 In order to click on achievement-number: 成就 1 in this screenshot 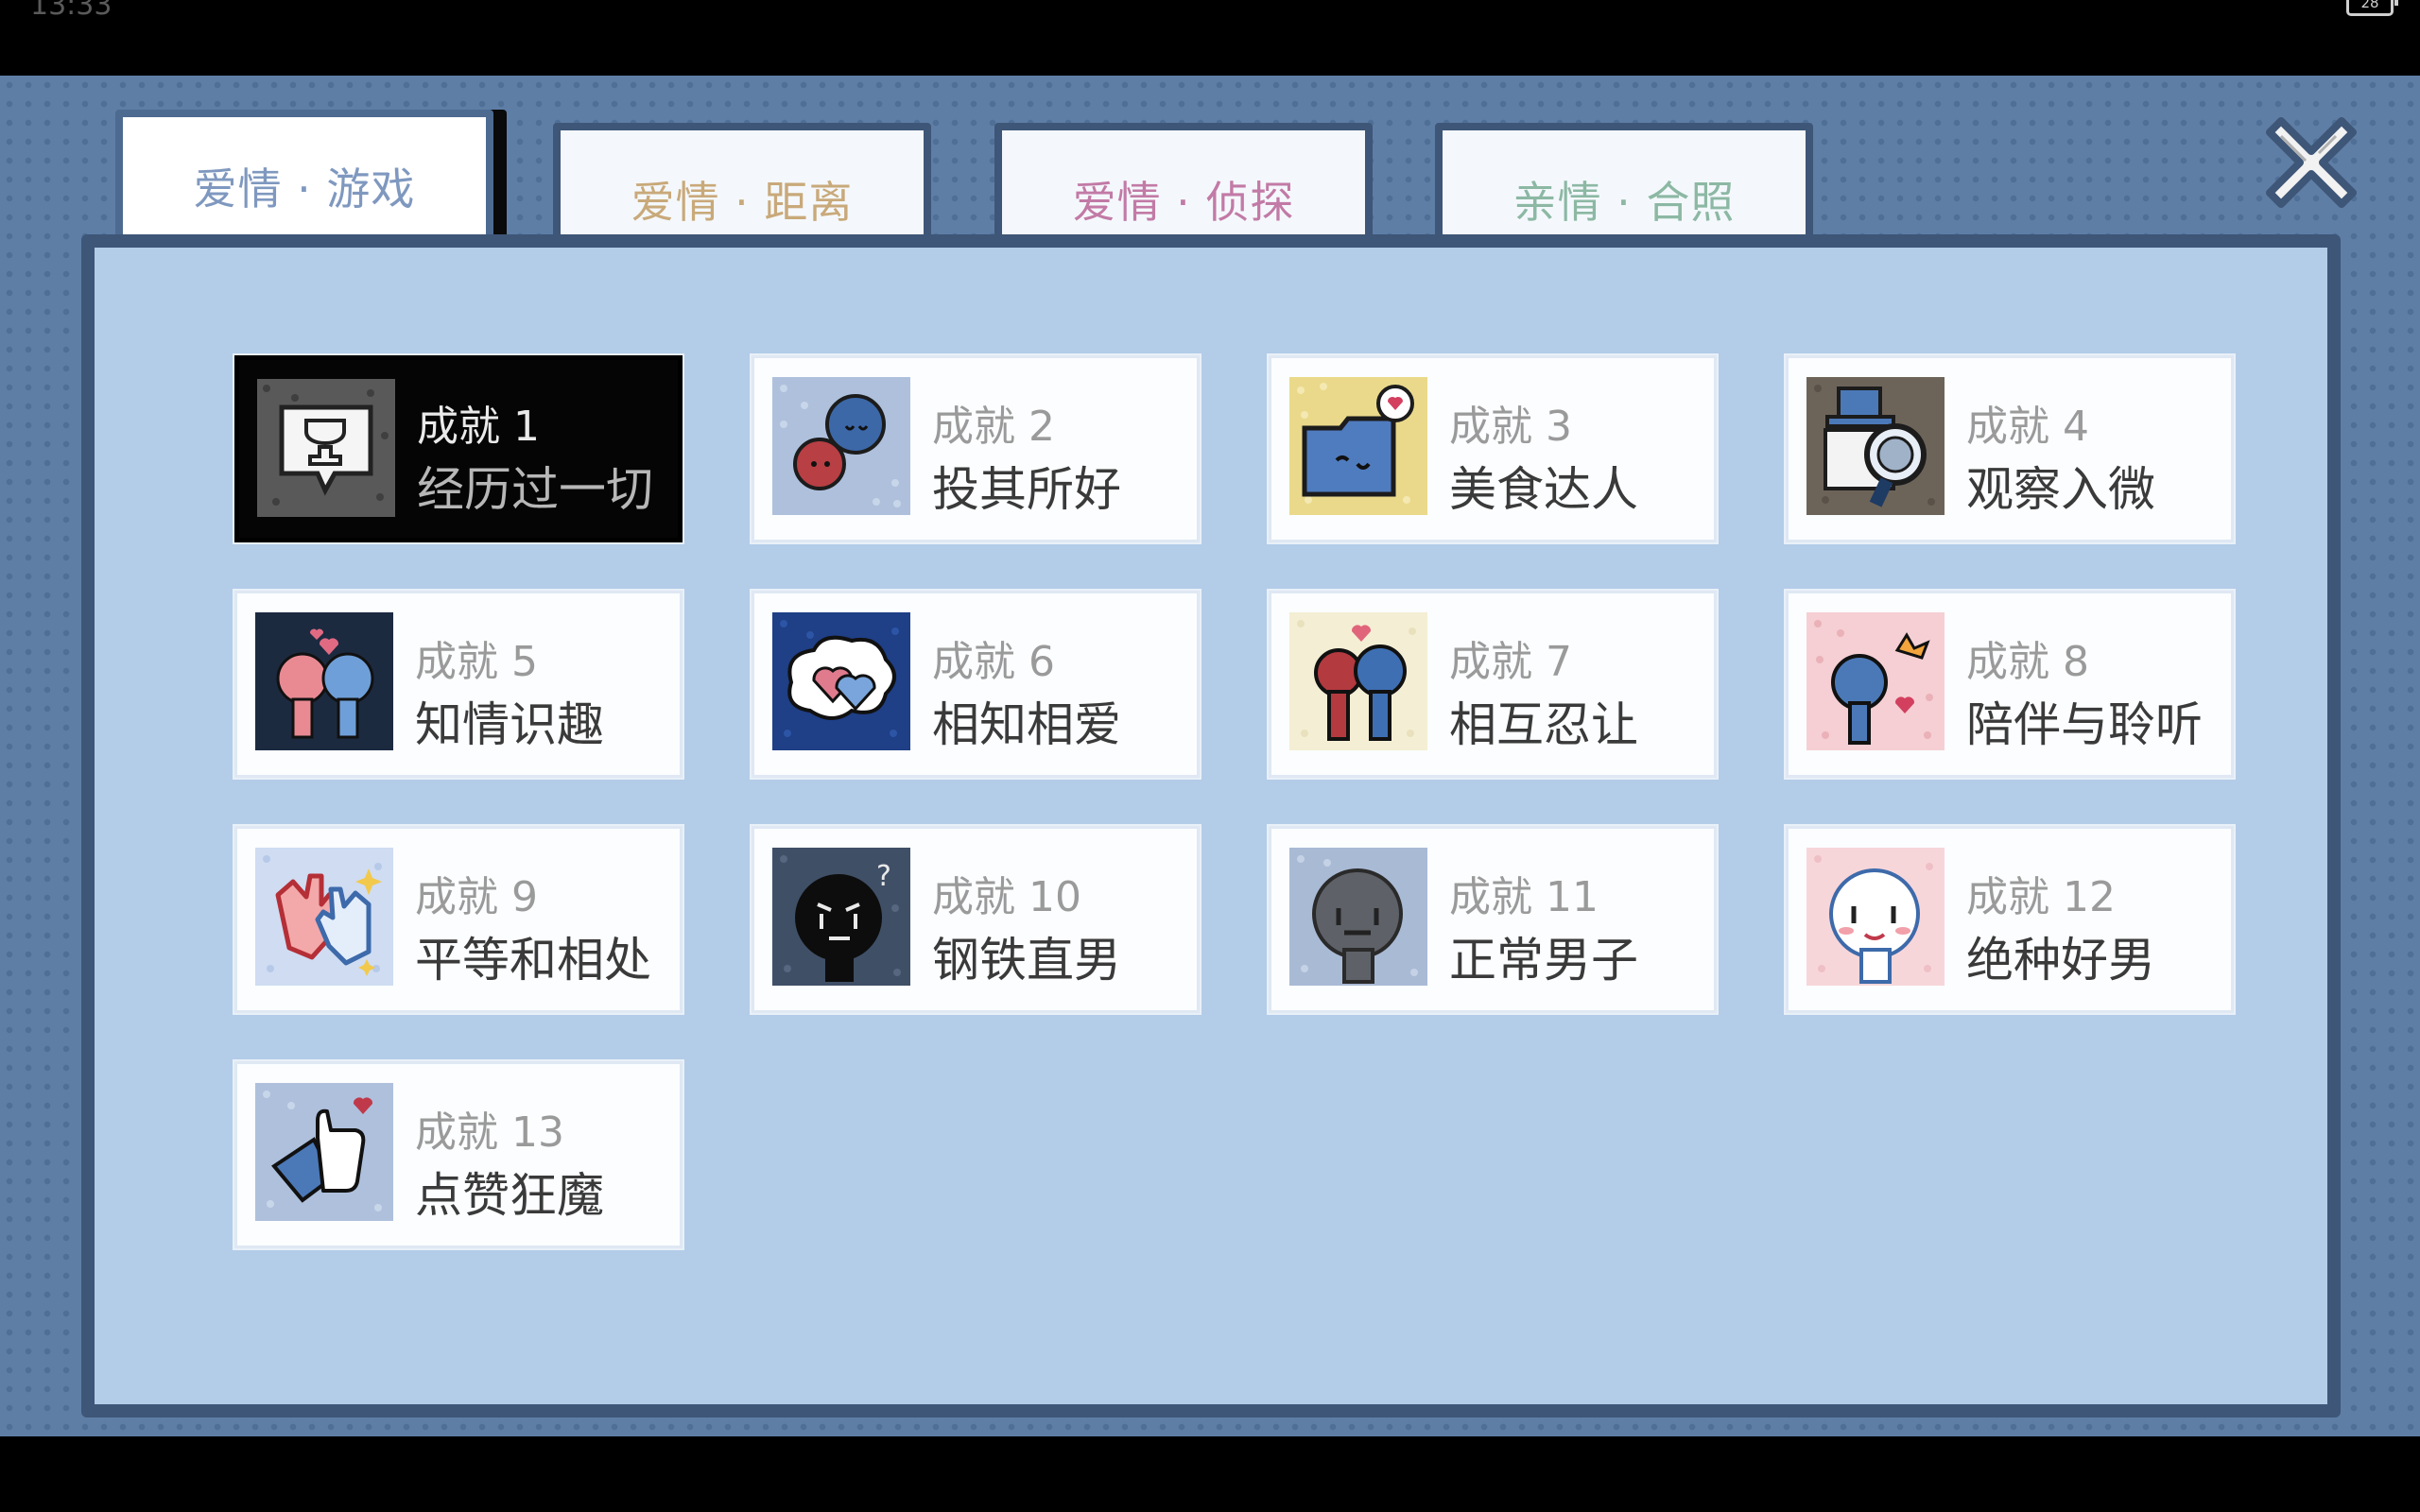, I will do `click(478, 427)`.